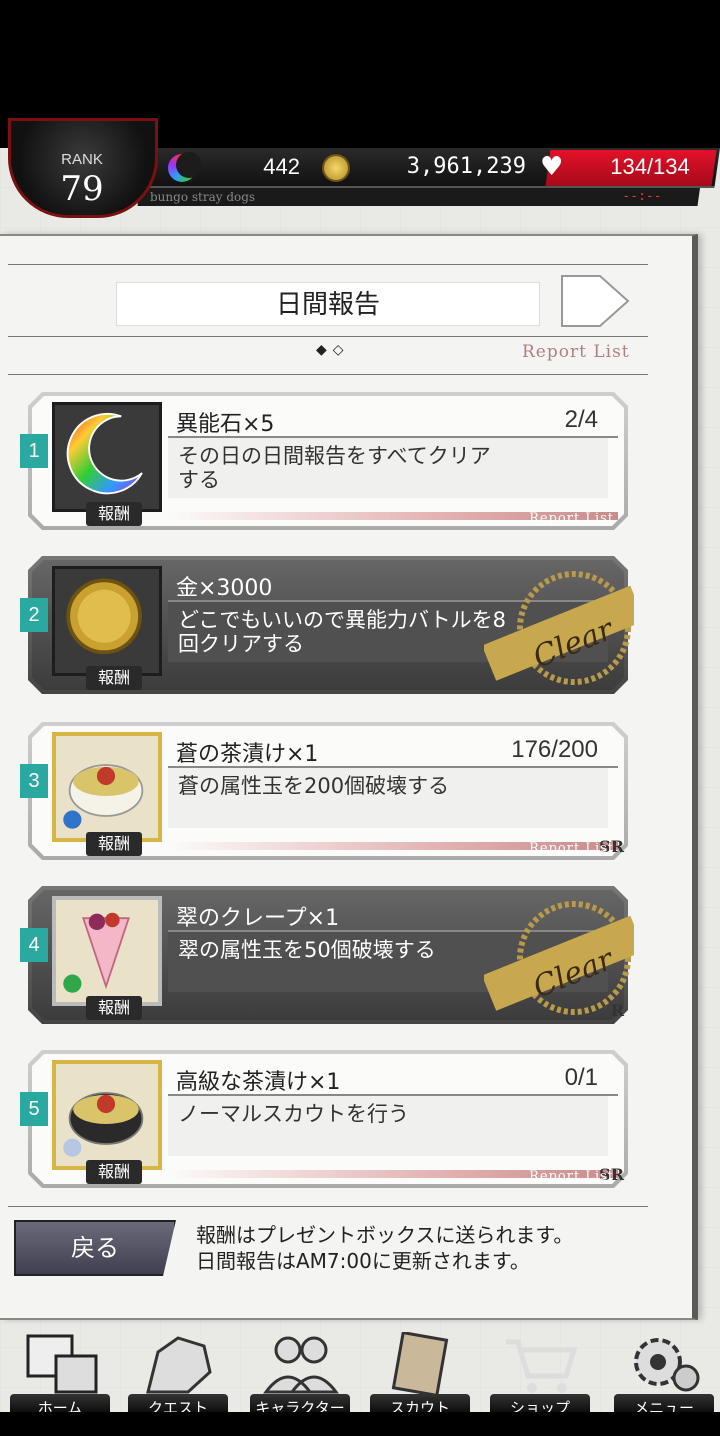 Image resolution: width=720 pixels, height=1436 pixels. I want to click on crescent-stone-icon, so click(104, 453).